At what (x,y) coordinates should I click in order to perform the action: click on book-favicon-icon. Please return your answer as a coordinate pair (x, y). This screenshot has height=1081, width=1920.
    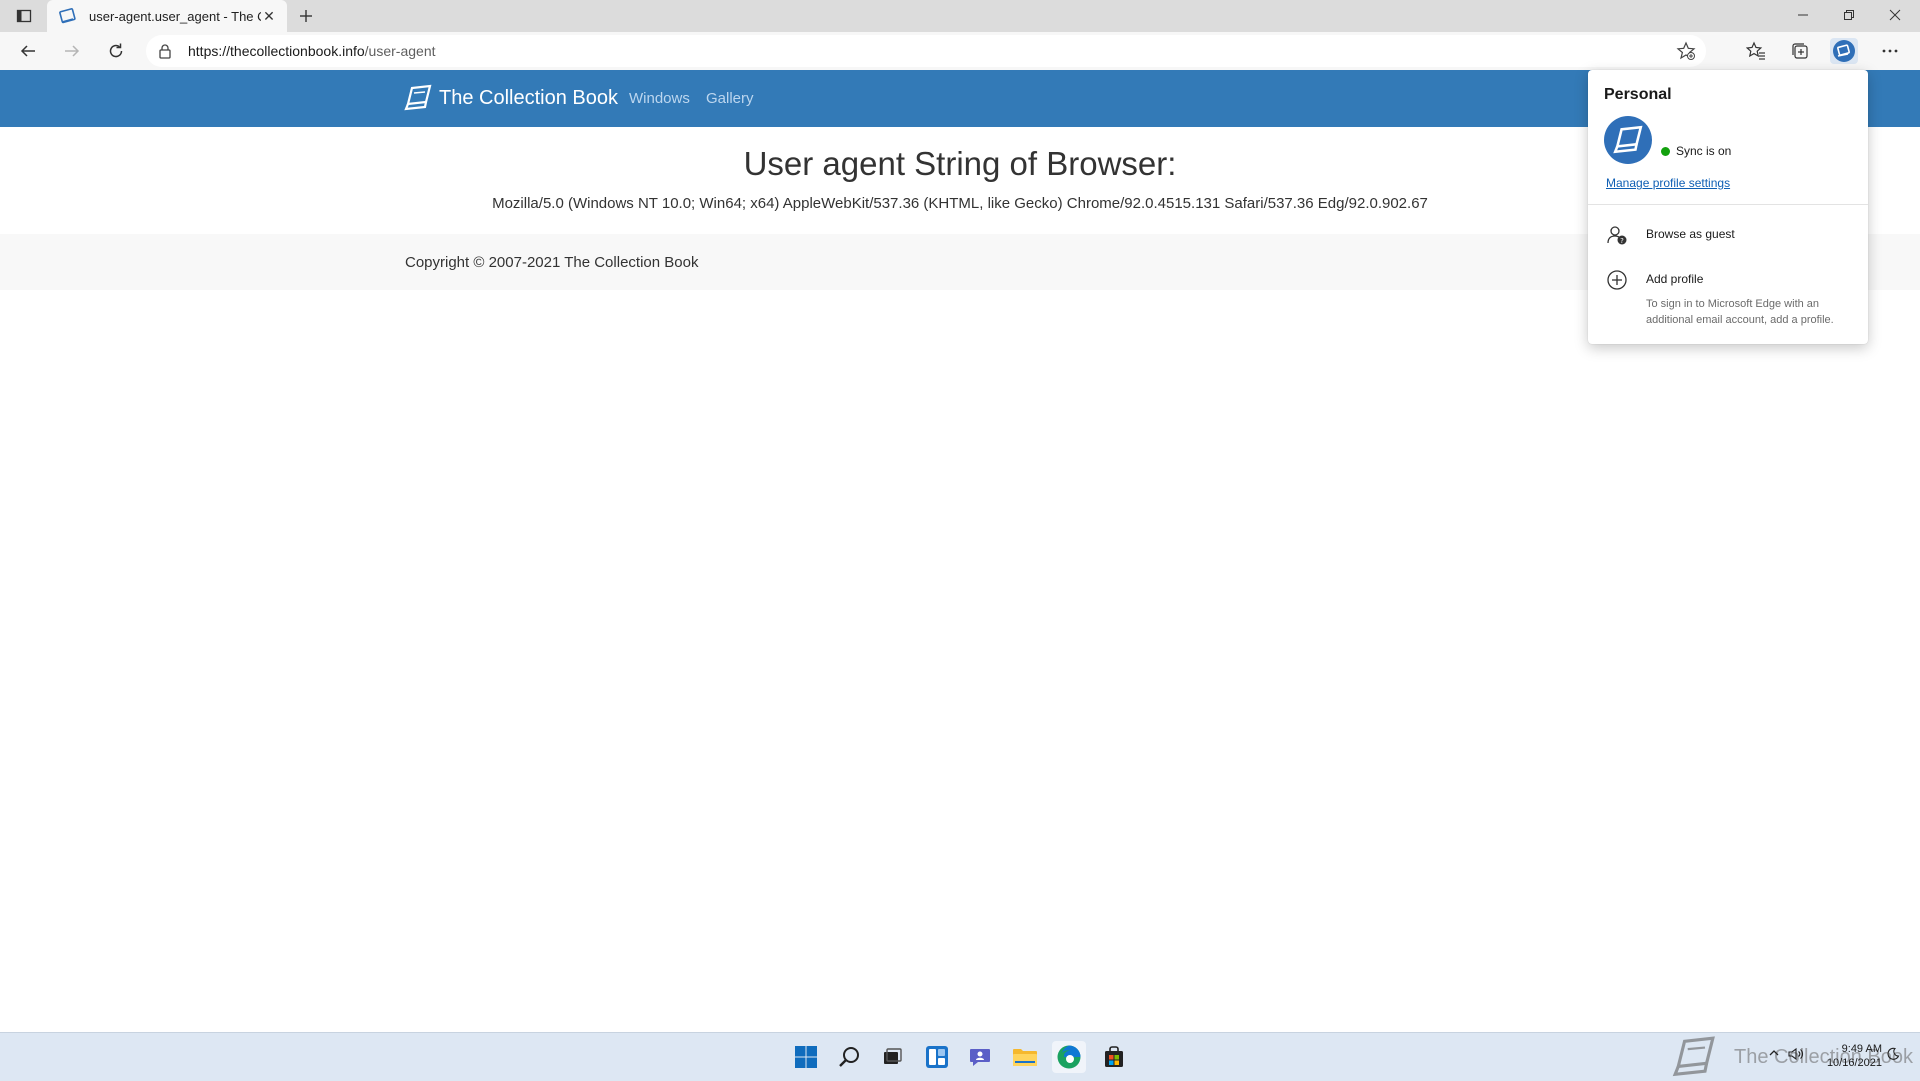
    Looking at the image, I should click on (68, 16).